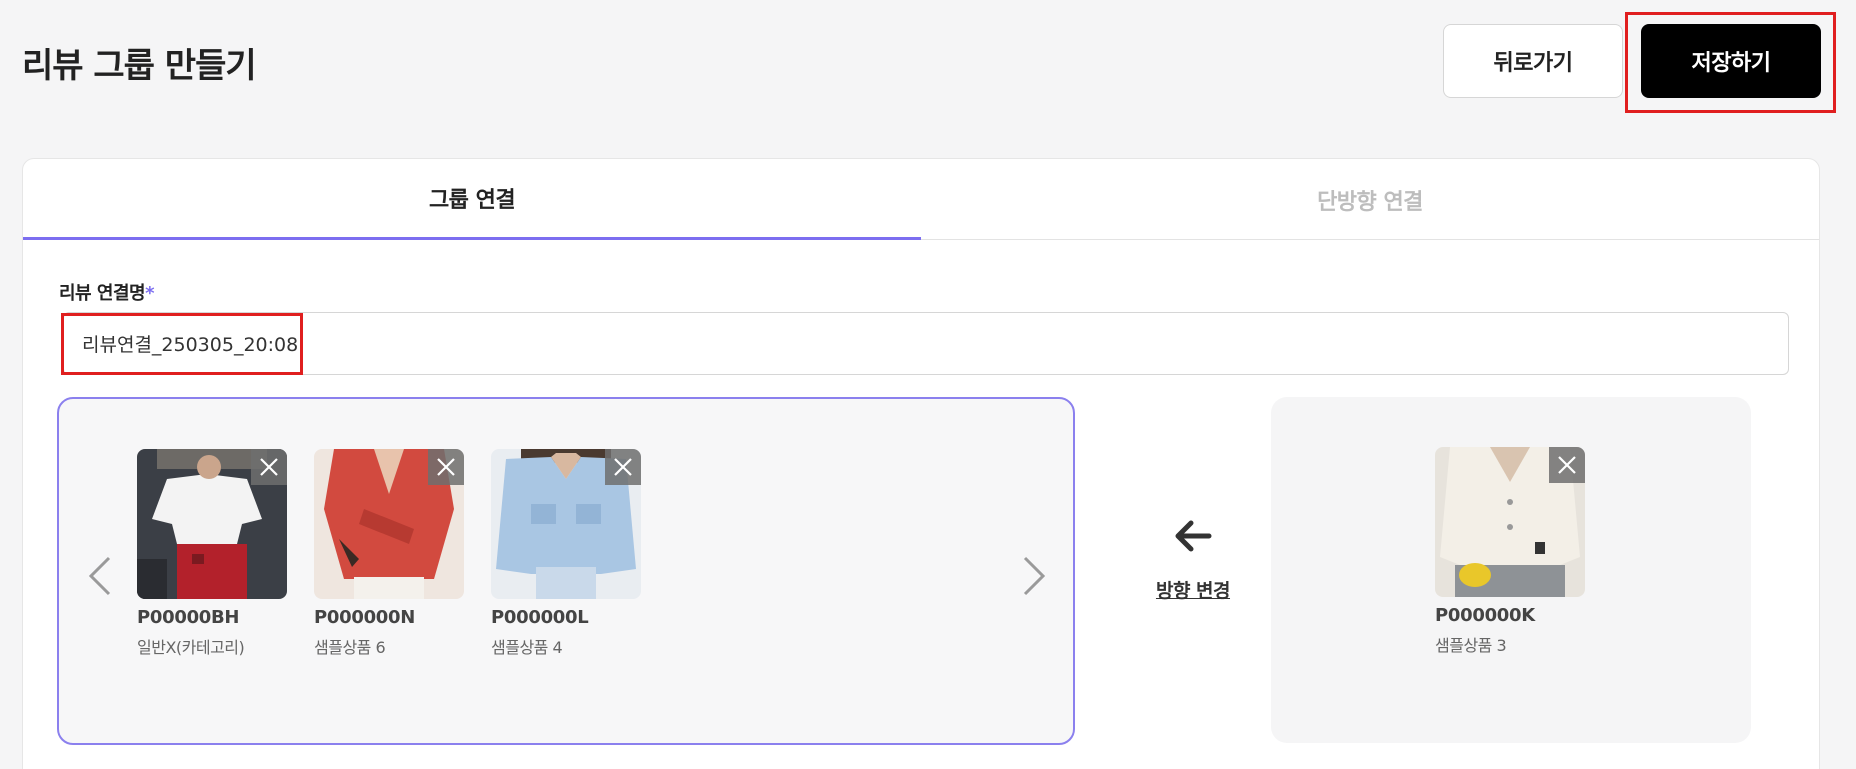 The width and height of the screenshot is (1856, 769). What do you see at coordinates (1193, 591) in the screenshot?
I see `swap-direction-label: 방향 변경` at bounding box center [1193, 591].